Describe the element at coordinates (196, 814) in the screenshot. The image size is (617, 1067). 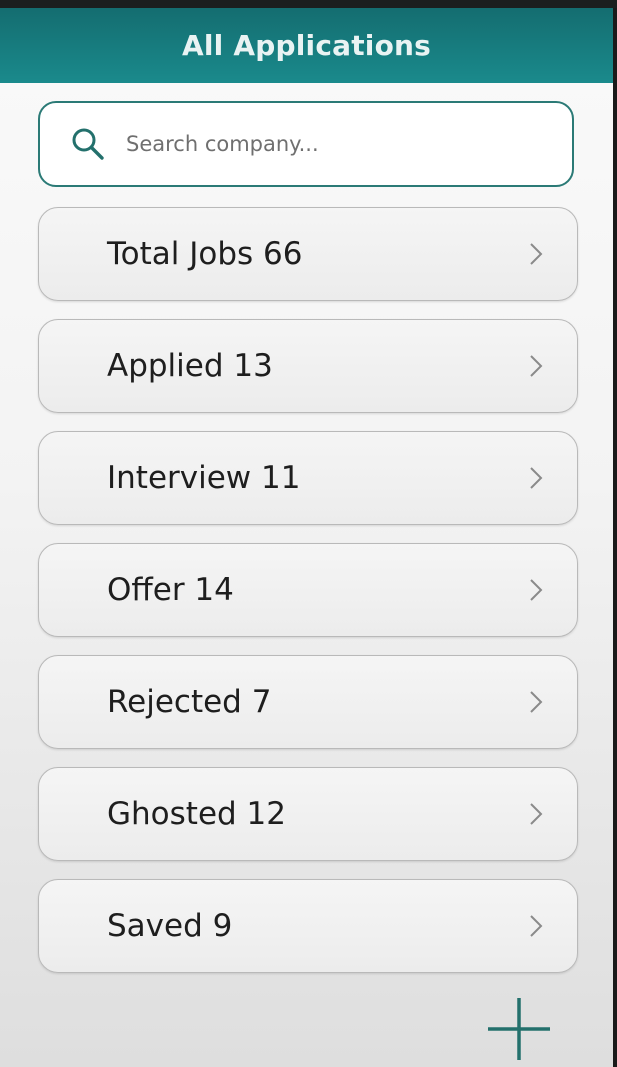
I see `list-item-label: Ghosted 12` at that location.